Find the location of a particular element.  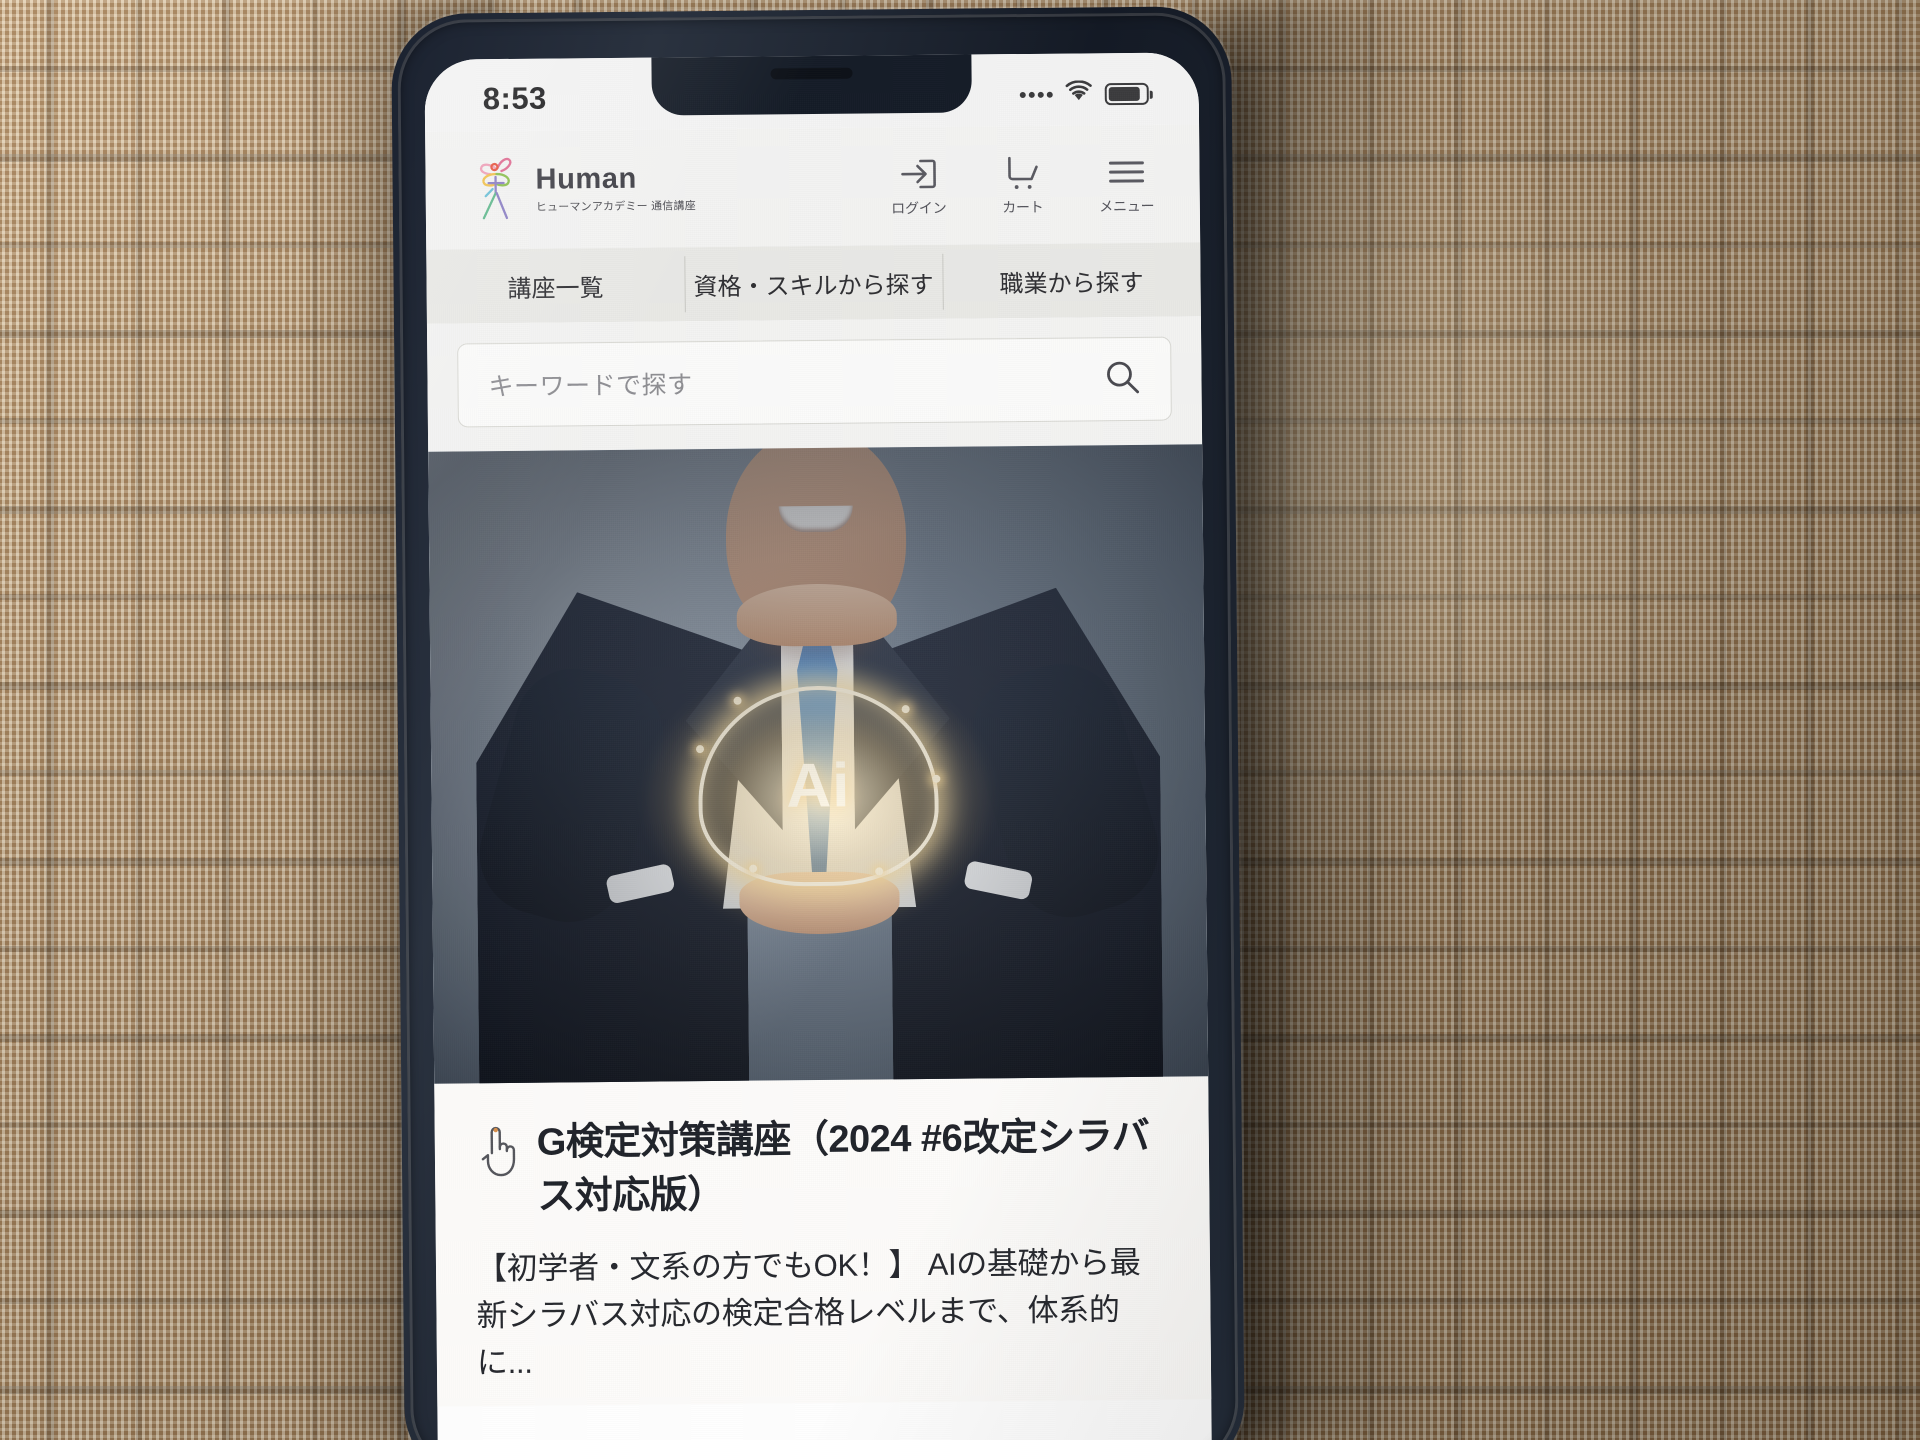

search-input-placeholder: キーワードで探す is located at coordinates (590, 384).